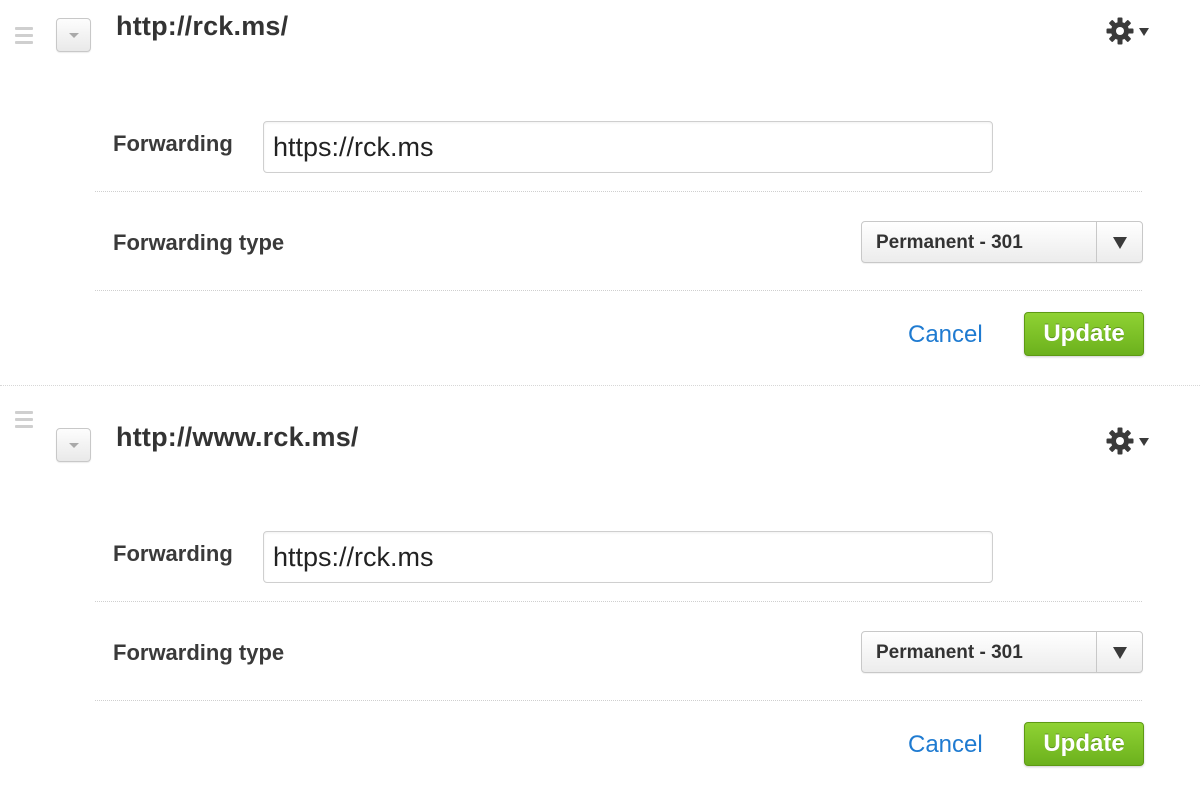 This screenshot has width=1200, height=793. I want to click on rule-url-title: http://rck.ms/, so click(202, 26).